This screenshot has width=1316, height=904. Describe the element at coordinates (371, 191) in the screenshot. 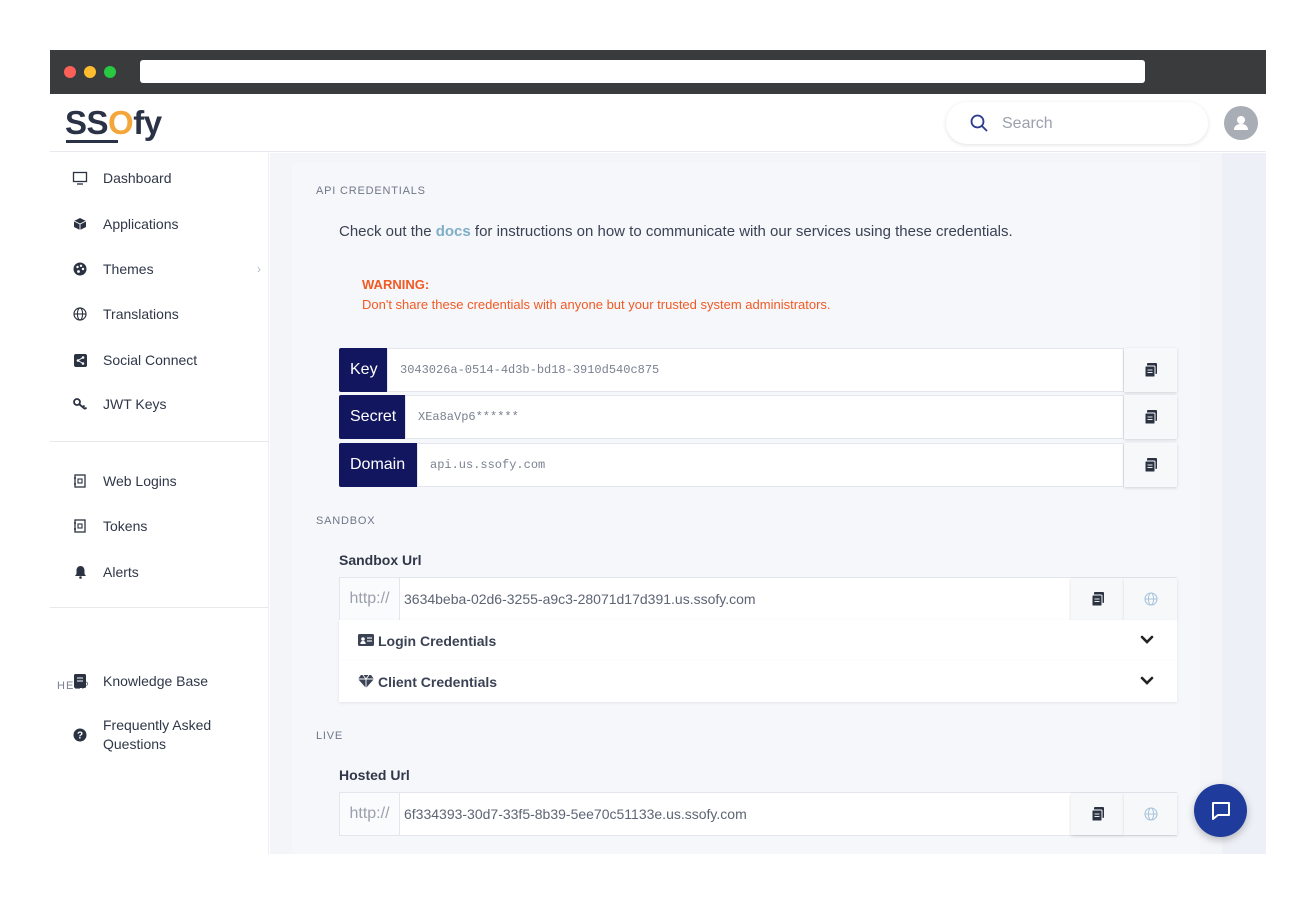

I see `api-credentials-heading: API CREDENTIALS` at that location.